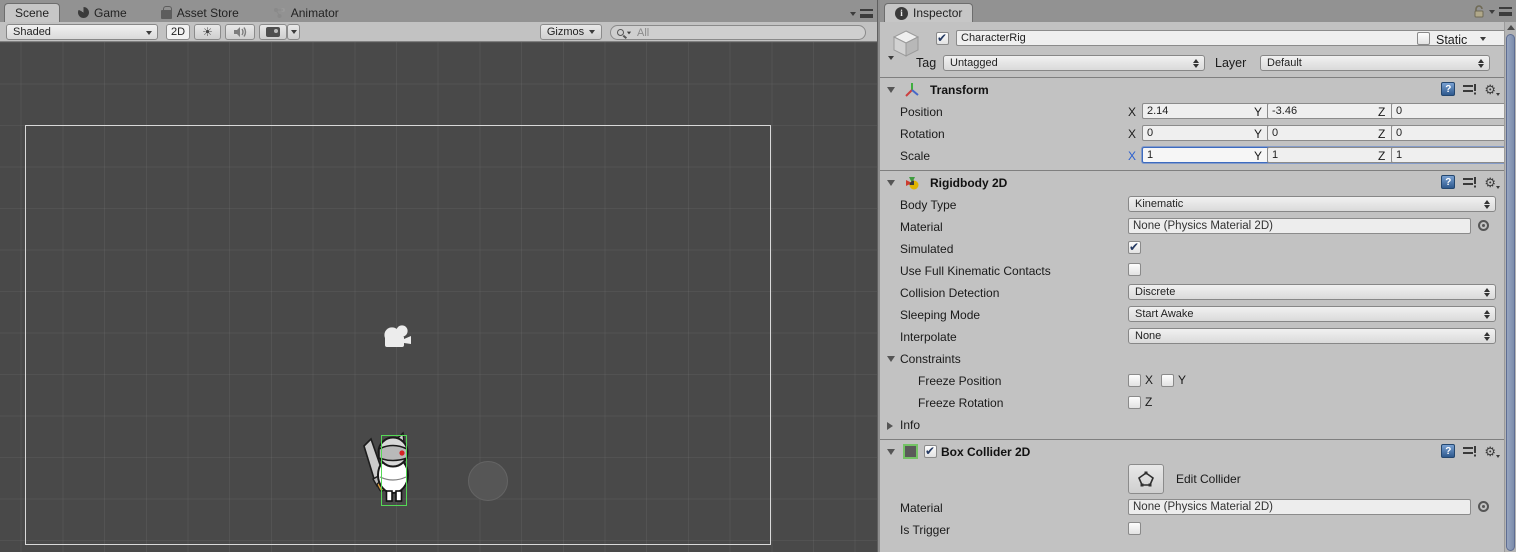  I want to click on static-dropdown-caret, so click(1483, 39).